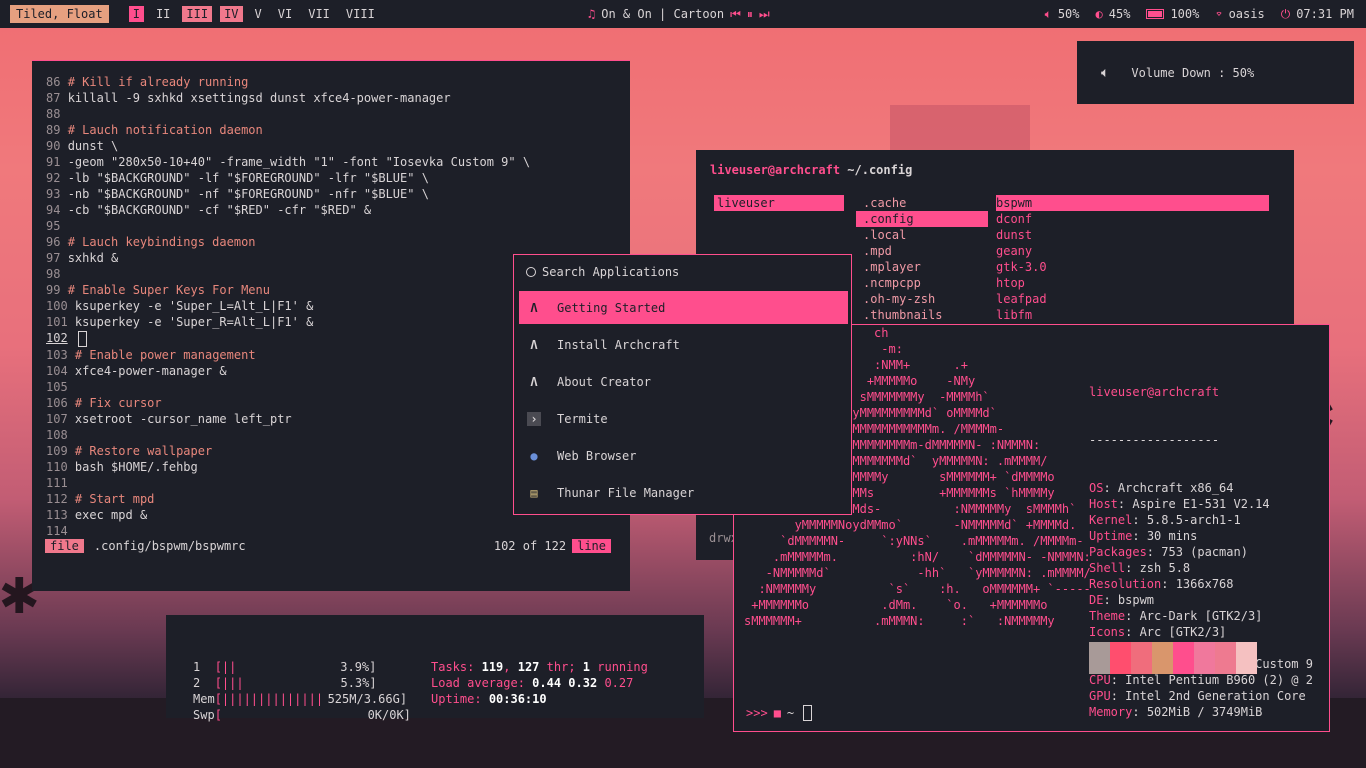 Image resolution: width=1366 pixels, height=768 pixels. I want to click on line-text: xsetroot -cursor_name left_ptr, so click(183, 418).